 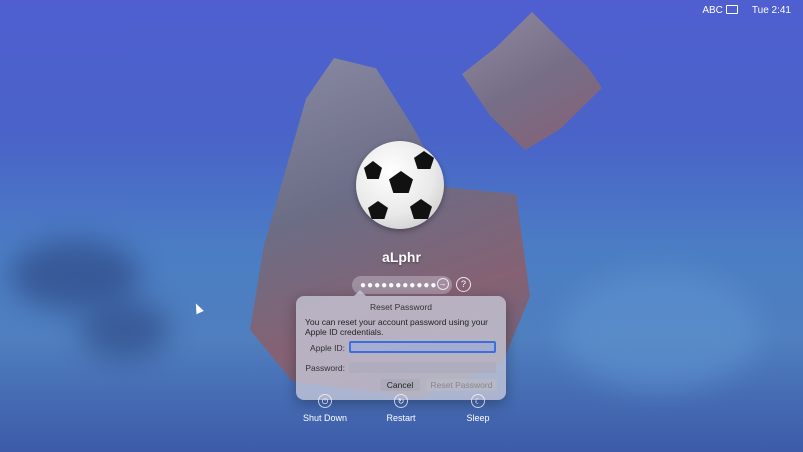 What do you see at coordinates (771, 10) in the screenshot?
I see `clock: Tue 2:41` at bounding box center [771, 10].